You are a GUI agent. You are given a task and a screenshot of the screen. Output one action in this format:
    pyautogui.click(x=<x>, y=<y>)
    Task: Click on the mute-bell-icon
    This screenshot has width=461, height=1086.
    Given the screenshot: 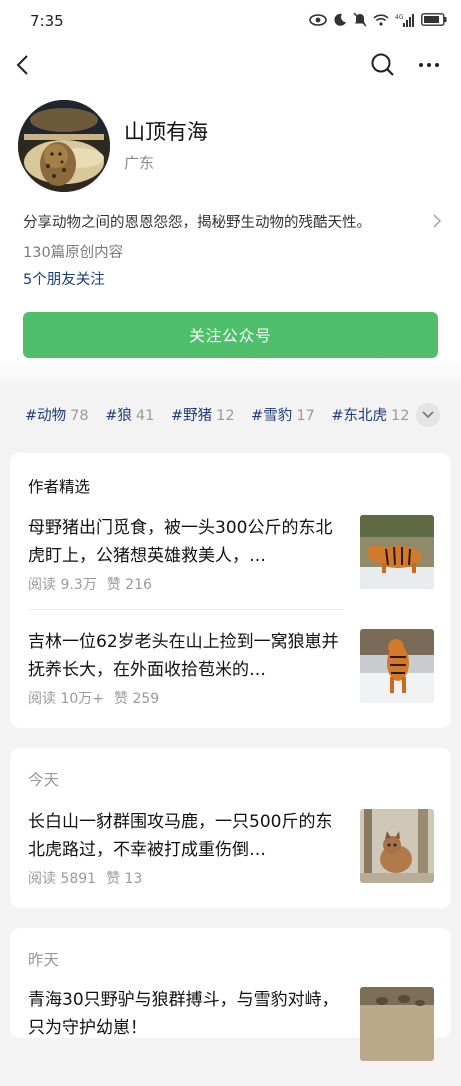 What is the action you would take?
    pyautogui.click(x=360, y=19)
    